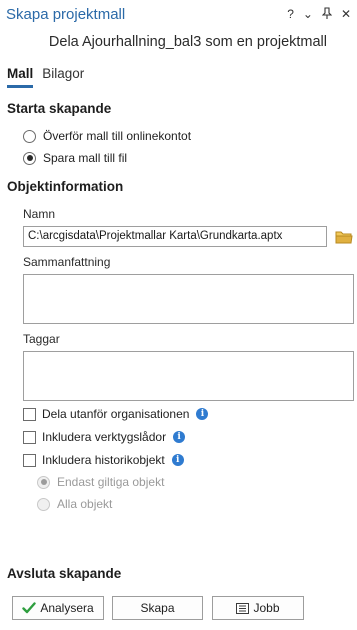 The height and width of the screenshot is (630, 357). I want to click on pin-icon, so click(327, 14).